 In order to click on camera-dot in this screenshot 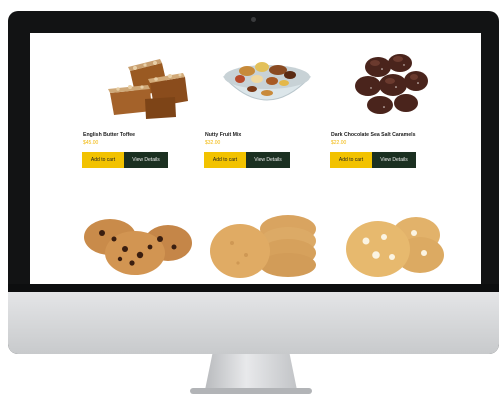, I will do `click(253, 19)`.